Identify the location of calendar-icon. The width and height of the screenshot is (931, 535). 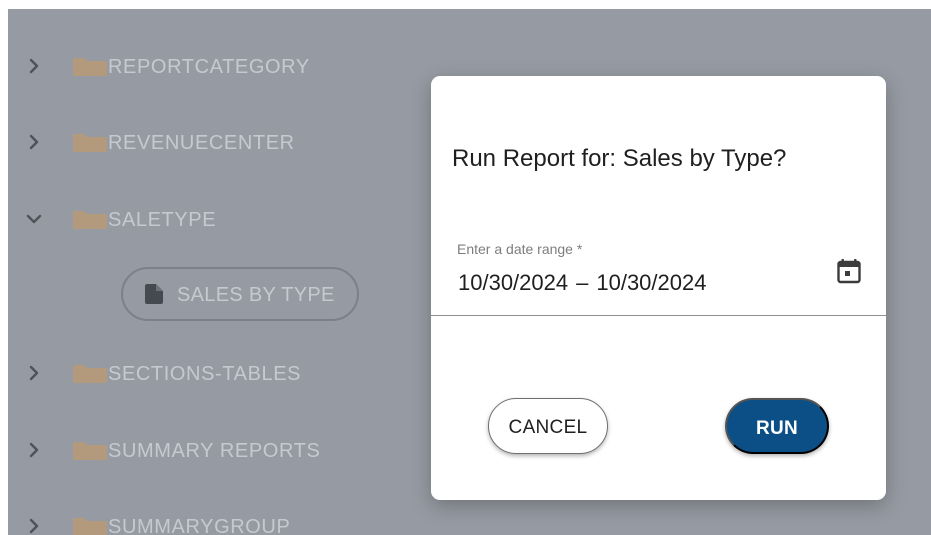
(849, 271).